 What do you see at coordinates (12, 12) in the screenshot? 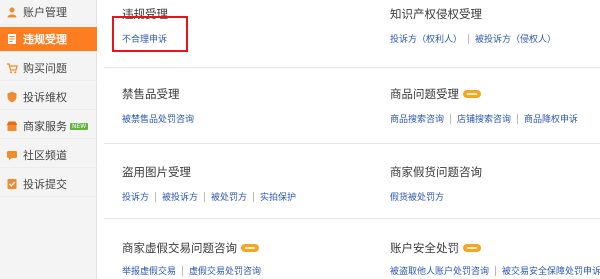
I see `person-icon` at bounding box center [12, 12].